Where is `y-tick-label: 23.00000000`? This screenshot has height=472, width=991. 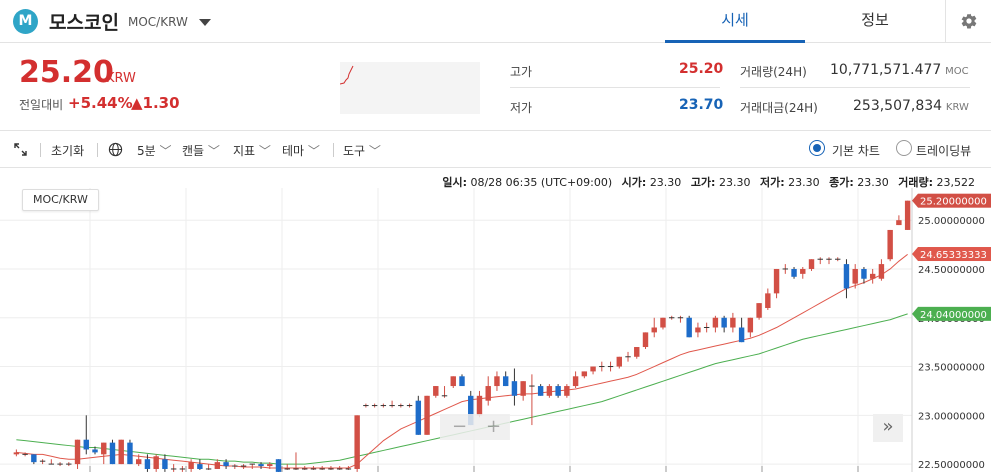 y-tick-label: 23.00000000 is located at coordinates (951, 416).